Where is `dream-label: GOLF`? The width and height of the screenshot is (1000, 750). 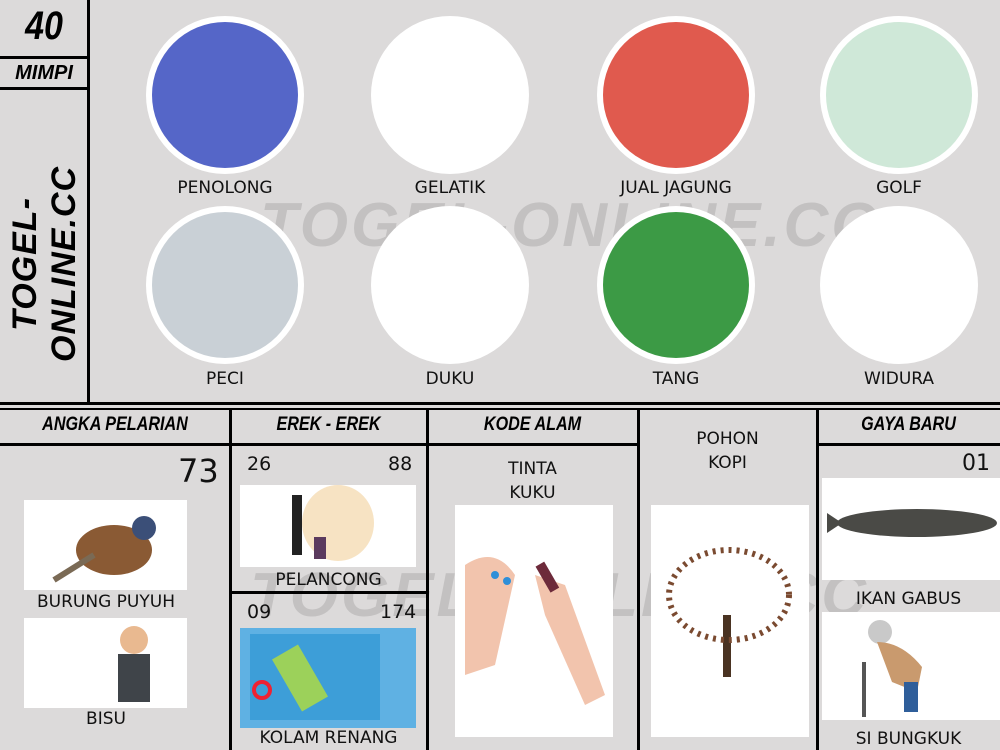
dream-label: GOLF is located at coordinates (899, 188).